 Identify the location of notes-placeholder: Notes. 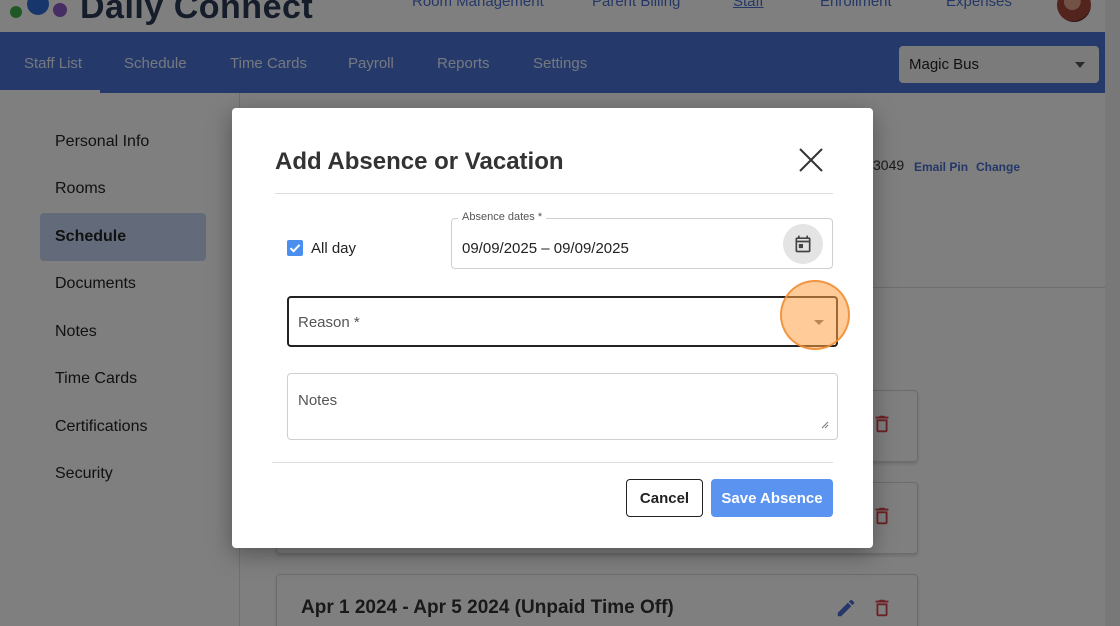
(318, 400).